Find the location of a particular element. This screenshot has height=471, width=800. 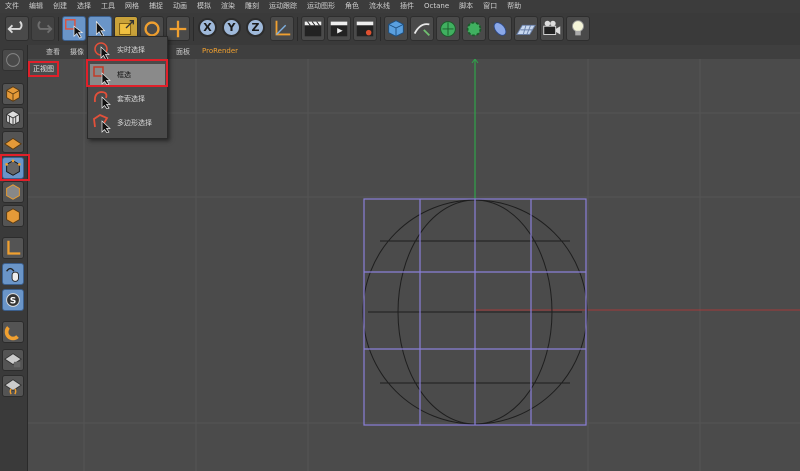

subdivision-surface-button is located at coordinates (448, 28).